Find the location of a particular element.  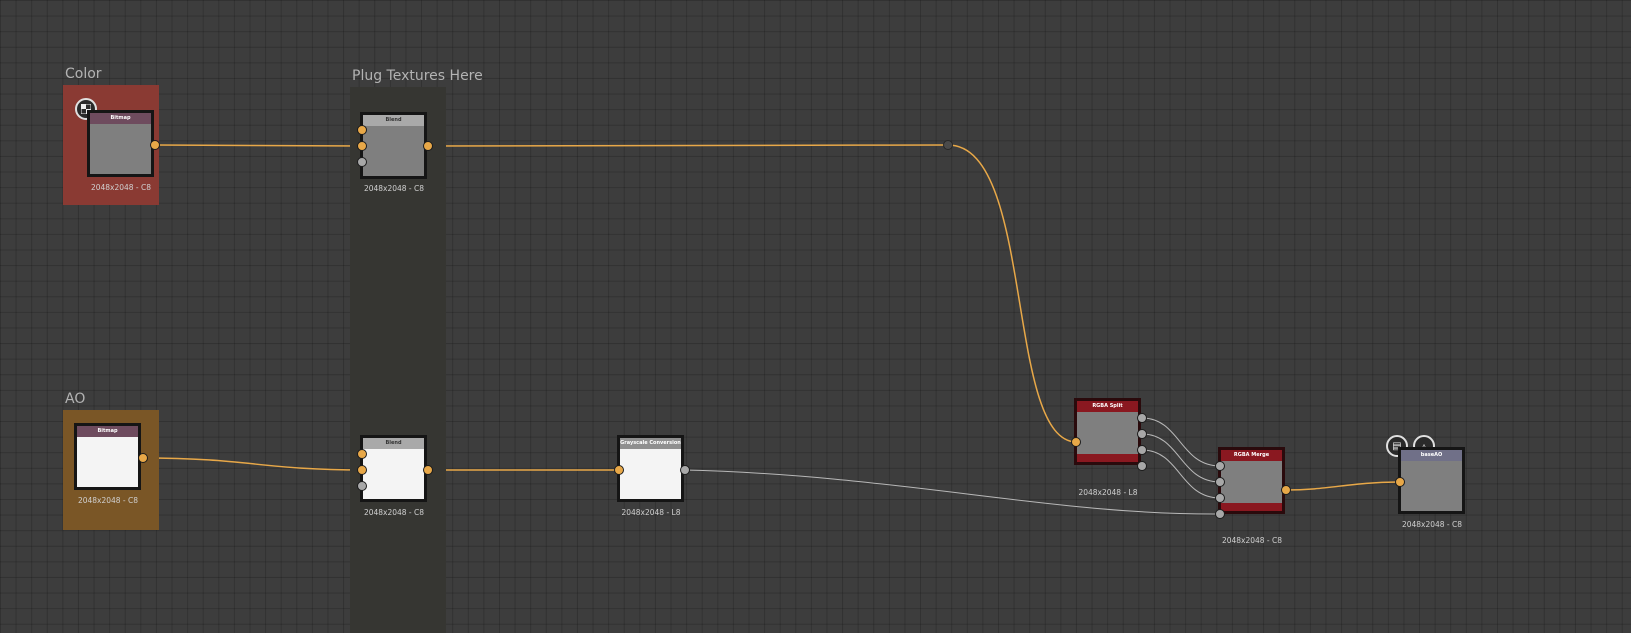

input-port-r is located at coordinates (1220, 466).